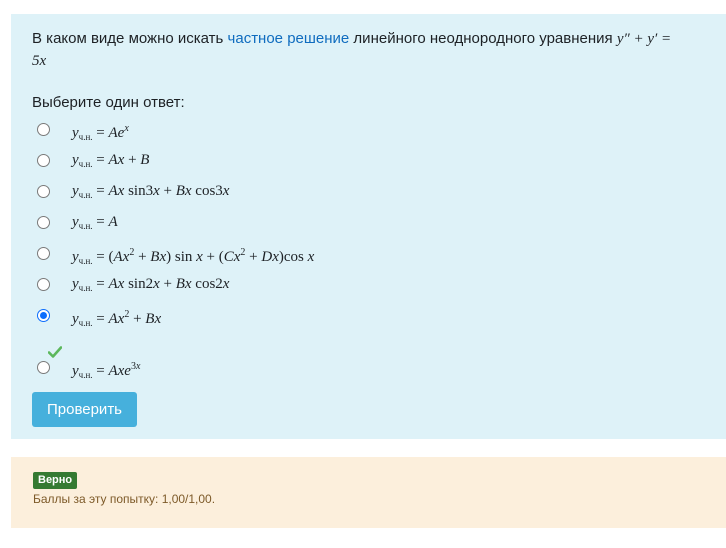  What do you see at coordinates (117, 318) in the screenshot?
I see `option-formula: yч.н. = Ax2 + Bx` at bounding box center [117, 318].